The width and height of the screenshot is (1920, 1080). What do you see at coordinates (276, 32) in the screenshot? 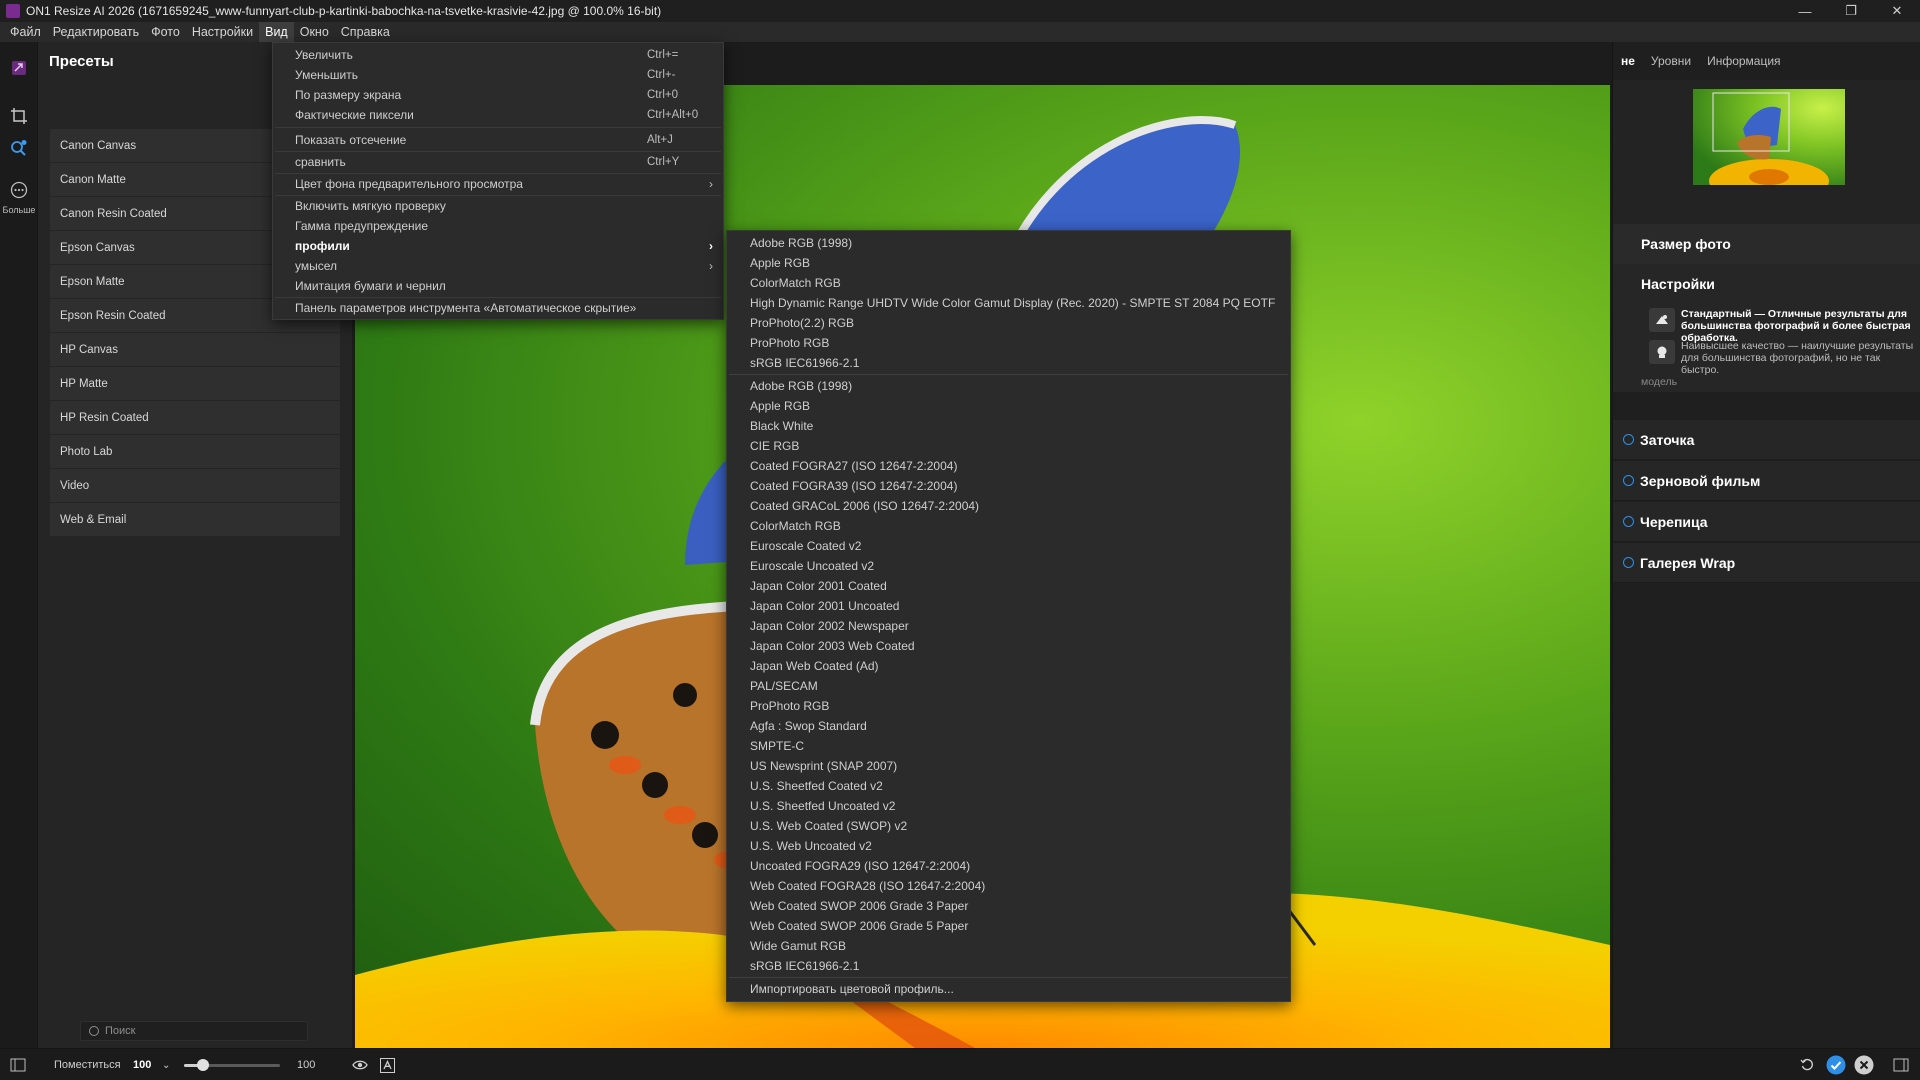
I see `menu-view: Вид` at bounding box center [276, 32].